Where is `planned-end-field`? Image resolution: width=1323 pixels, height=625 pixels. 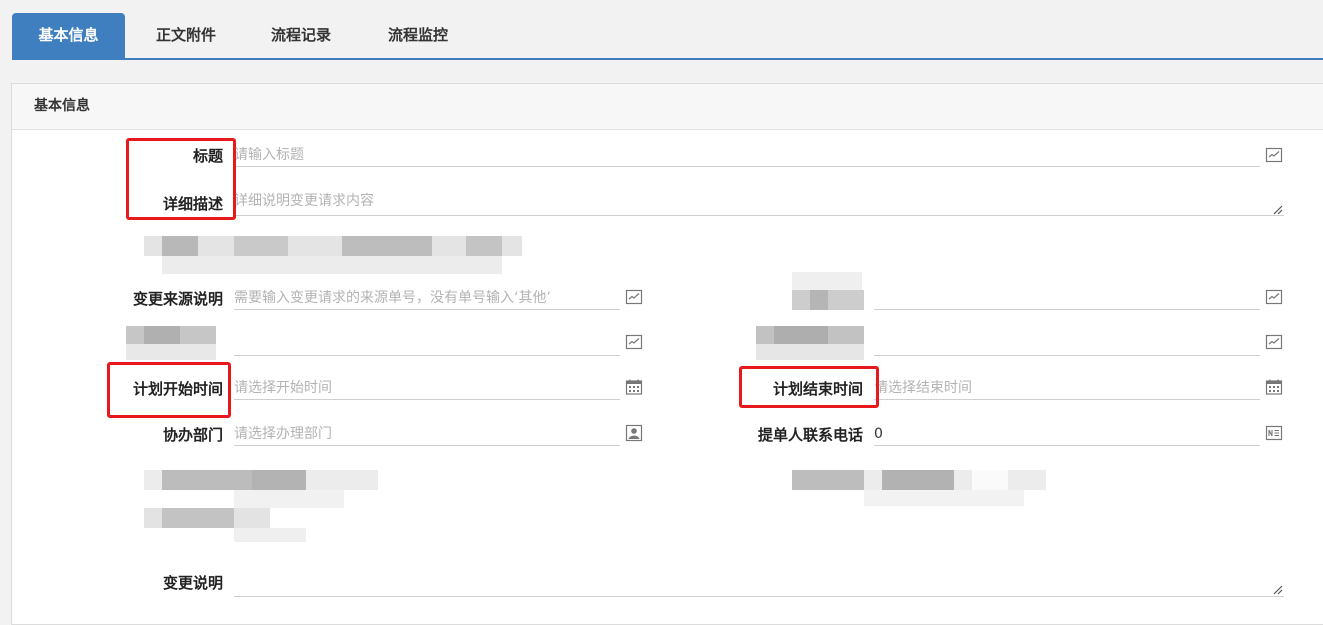 planned-end-field is located at coordinates (1067, 388).